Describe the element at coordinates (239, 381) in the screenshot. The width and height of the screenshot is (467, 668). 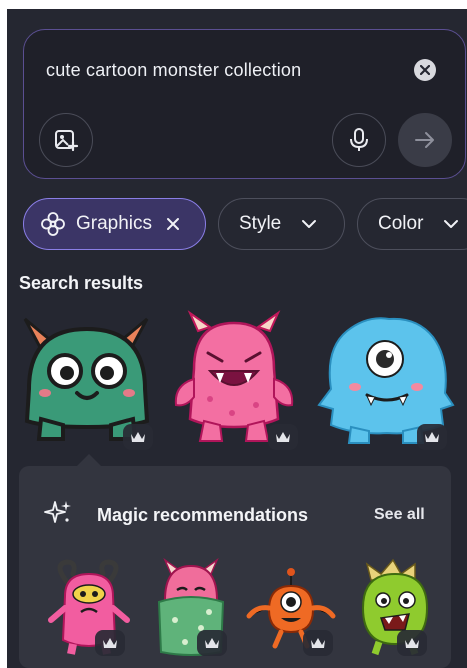
I see `result-item-pink-monster` at that location.